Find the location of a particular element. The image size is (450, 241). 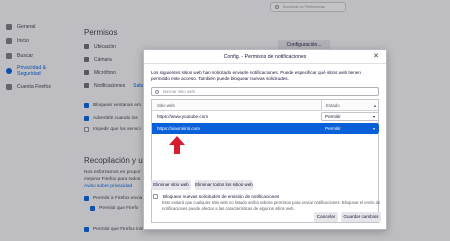

table-header: Sitio web Estado ▲ is located at coordinates (265, 105).